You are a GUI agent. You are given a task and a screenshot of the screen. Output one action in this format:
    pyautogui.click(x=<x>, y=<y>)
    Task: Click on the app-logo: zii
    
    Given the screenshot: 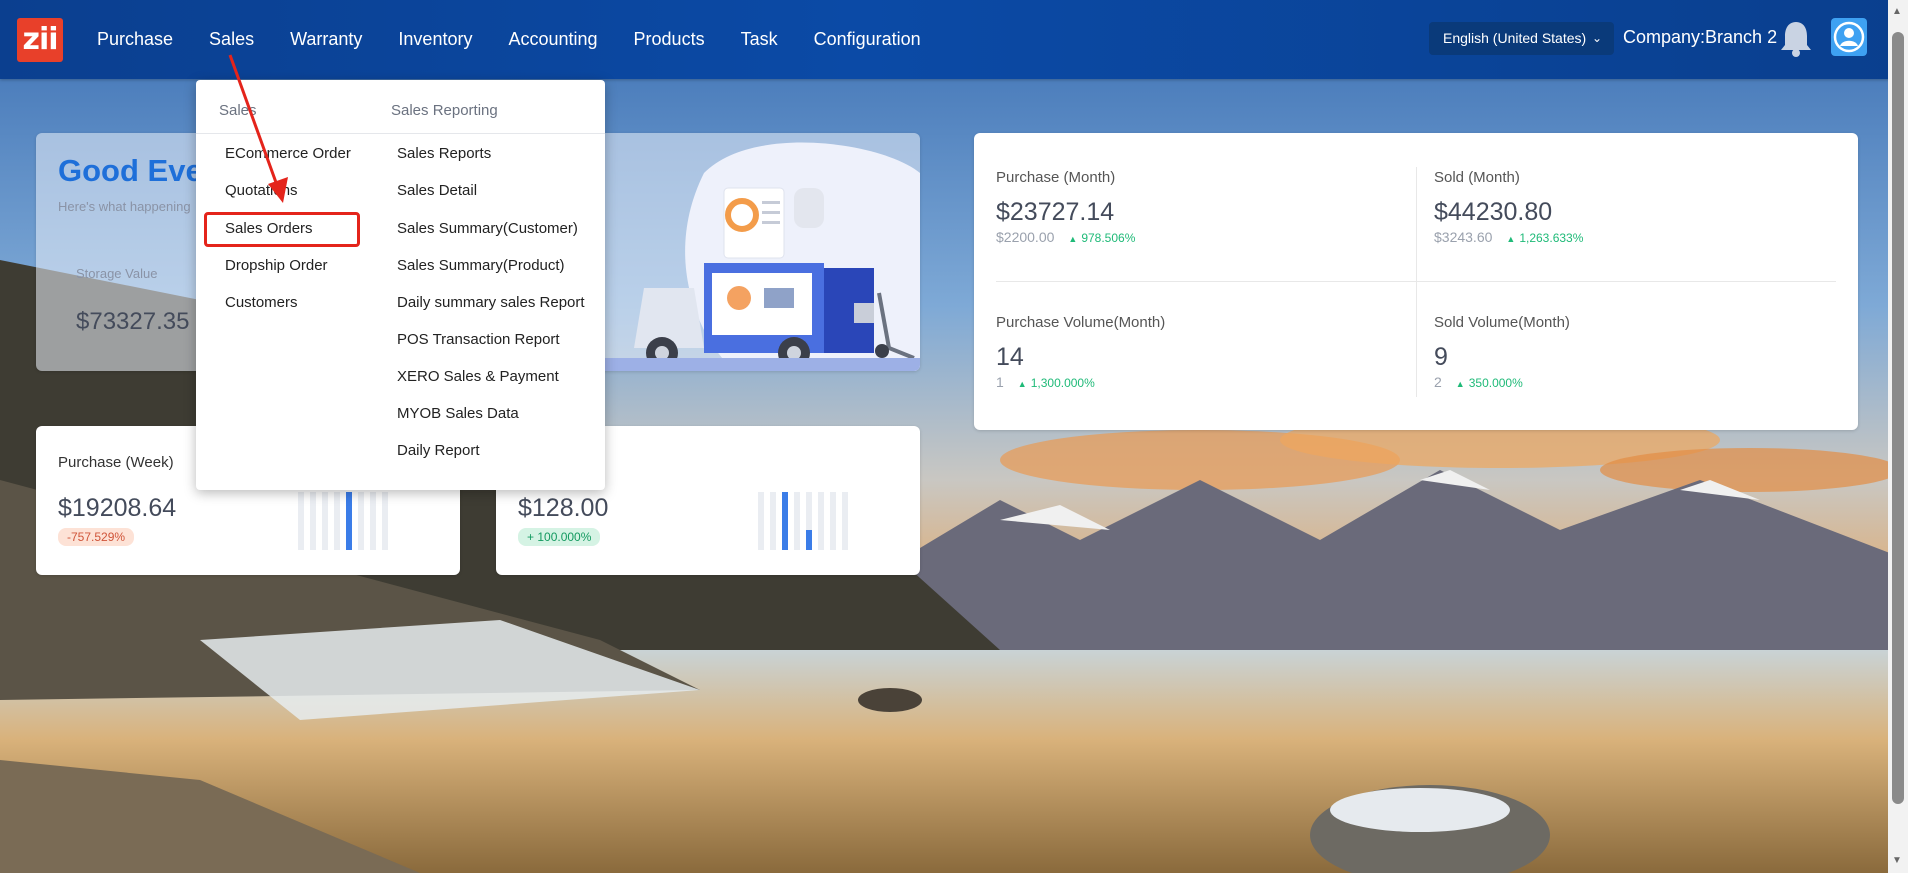 What is the action you would take?
    pyautogui.click(x=40, y=40)
    